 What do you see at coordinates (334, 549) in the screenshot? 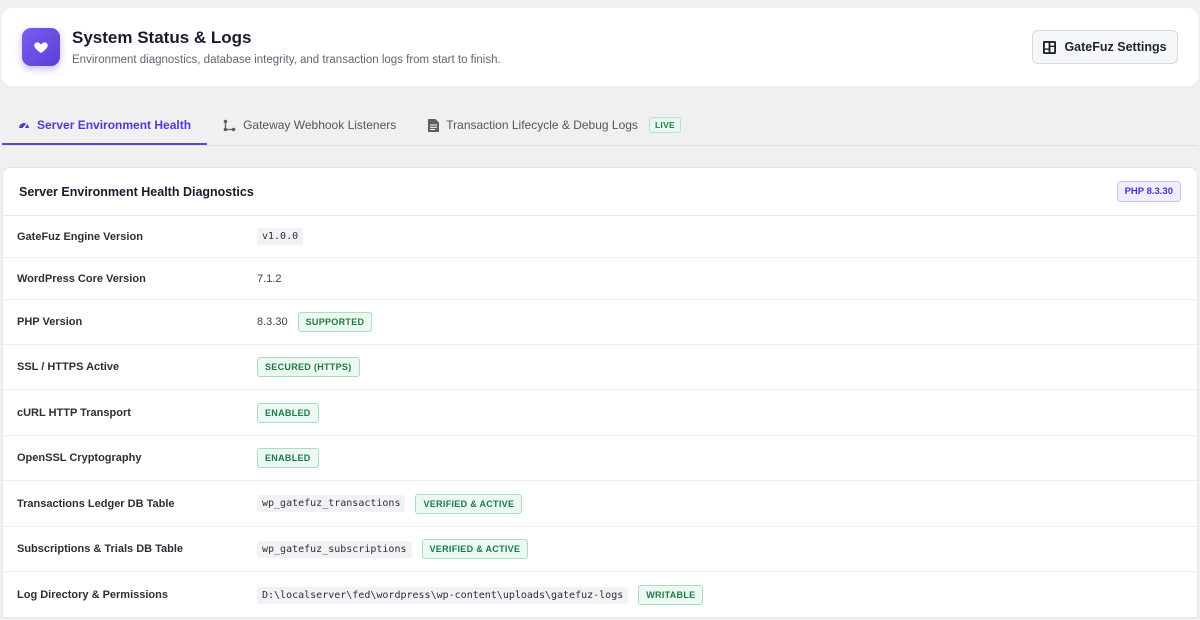
I see `db-table-name-code: wp_gatefuz_subscriptions` at bounding box center [334, 549].